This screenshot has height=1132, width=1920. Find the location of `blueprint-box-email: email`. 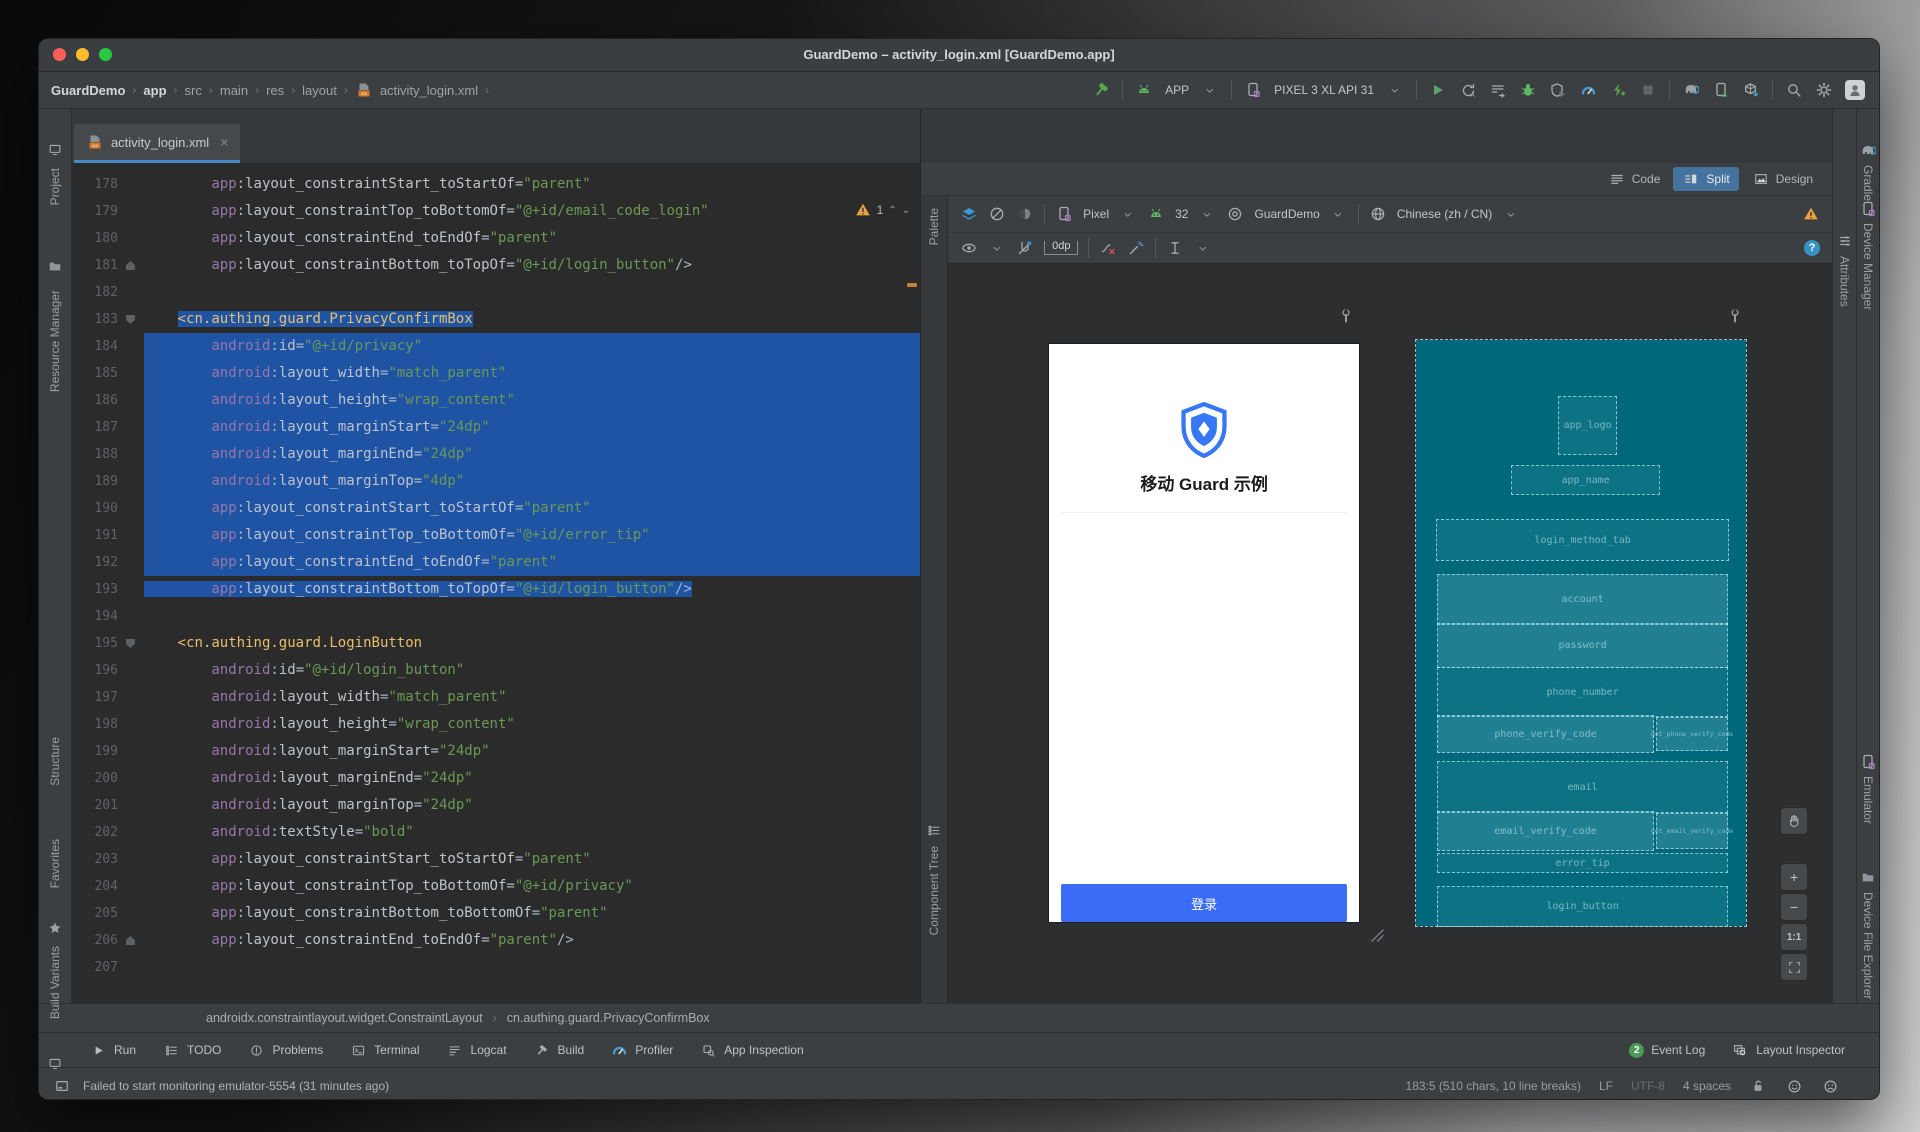

blueprint-box-email: email is located at coordinates (1583, 787).